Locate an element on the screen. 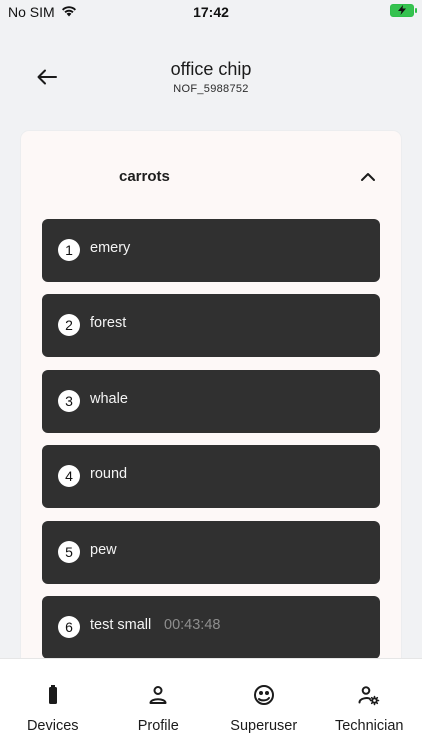 Image resolution: width=422 pixels, height=750 pixels. status-time: 17:42 is located at coordinates (211, 12).